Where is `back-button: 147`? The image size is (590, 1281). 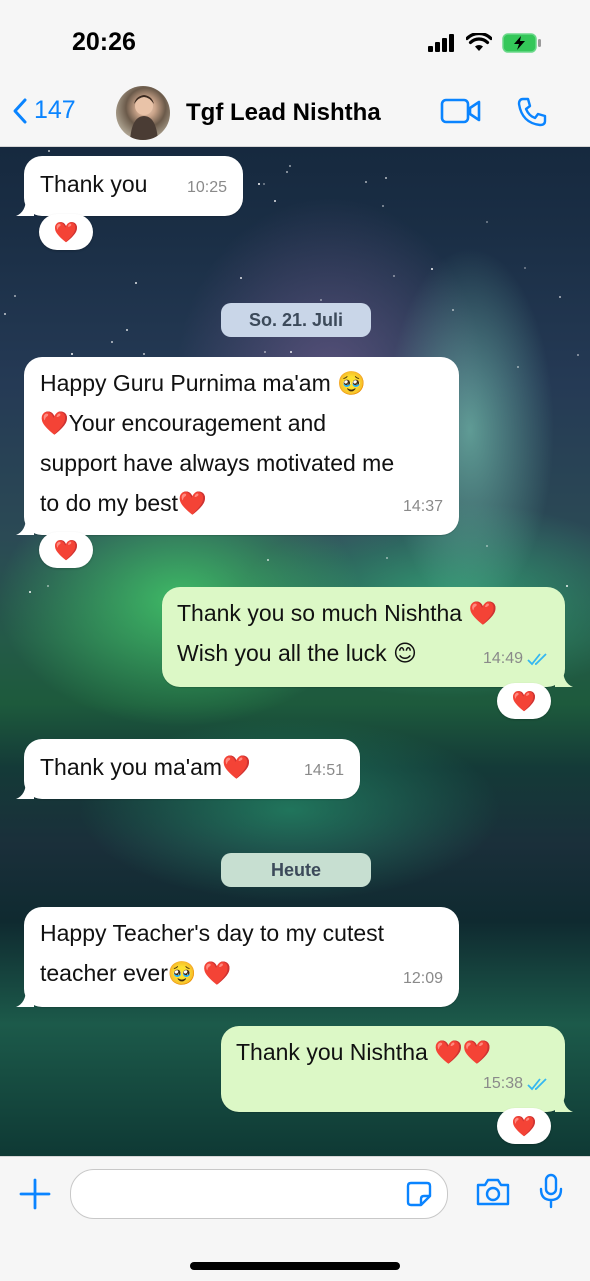
back-button: 147 is located at coordinates (44, 110).